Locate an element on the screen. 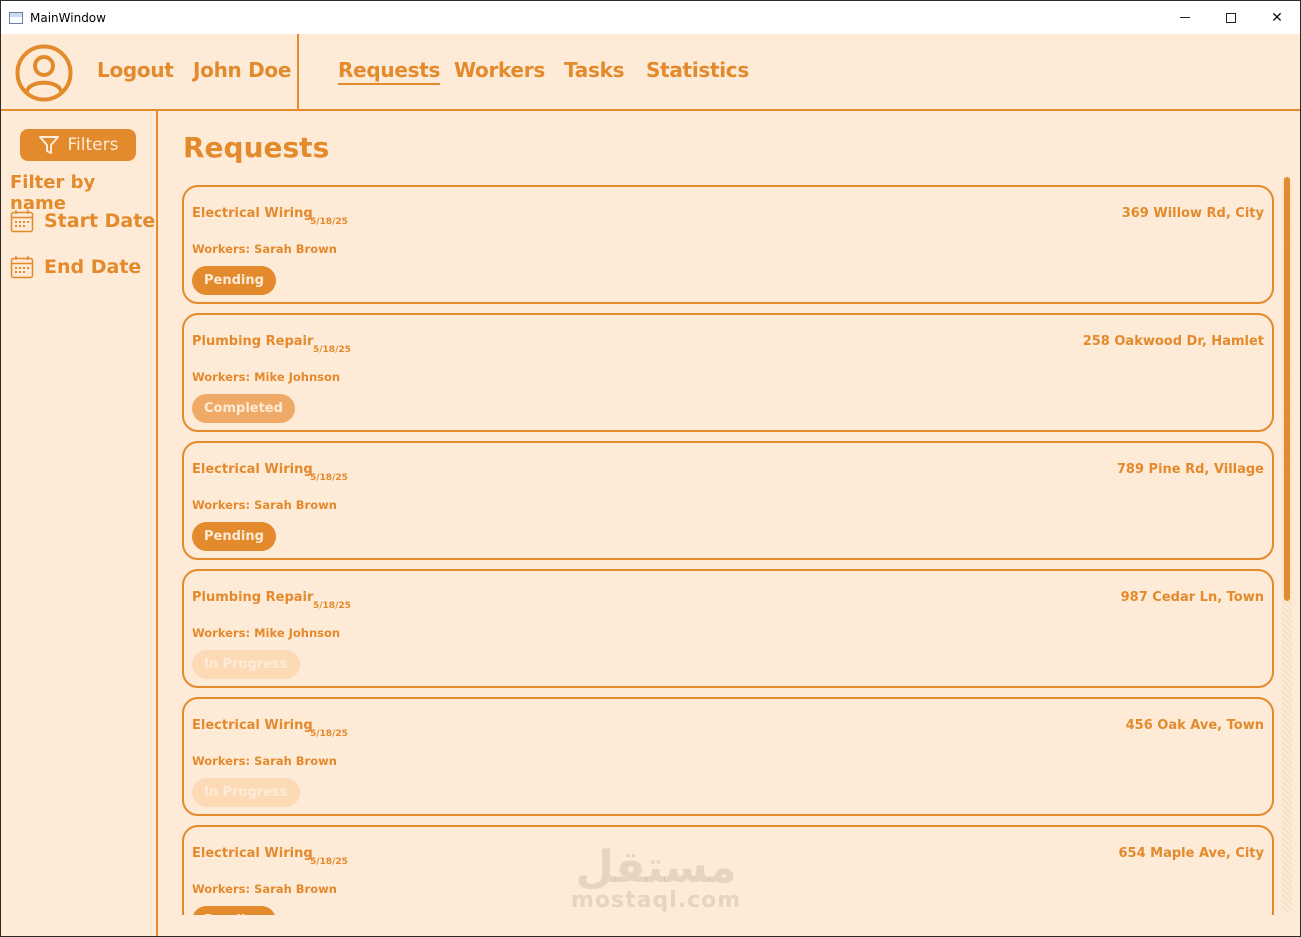  start-date-picker: Start Date is located at coordinates (82, 221).